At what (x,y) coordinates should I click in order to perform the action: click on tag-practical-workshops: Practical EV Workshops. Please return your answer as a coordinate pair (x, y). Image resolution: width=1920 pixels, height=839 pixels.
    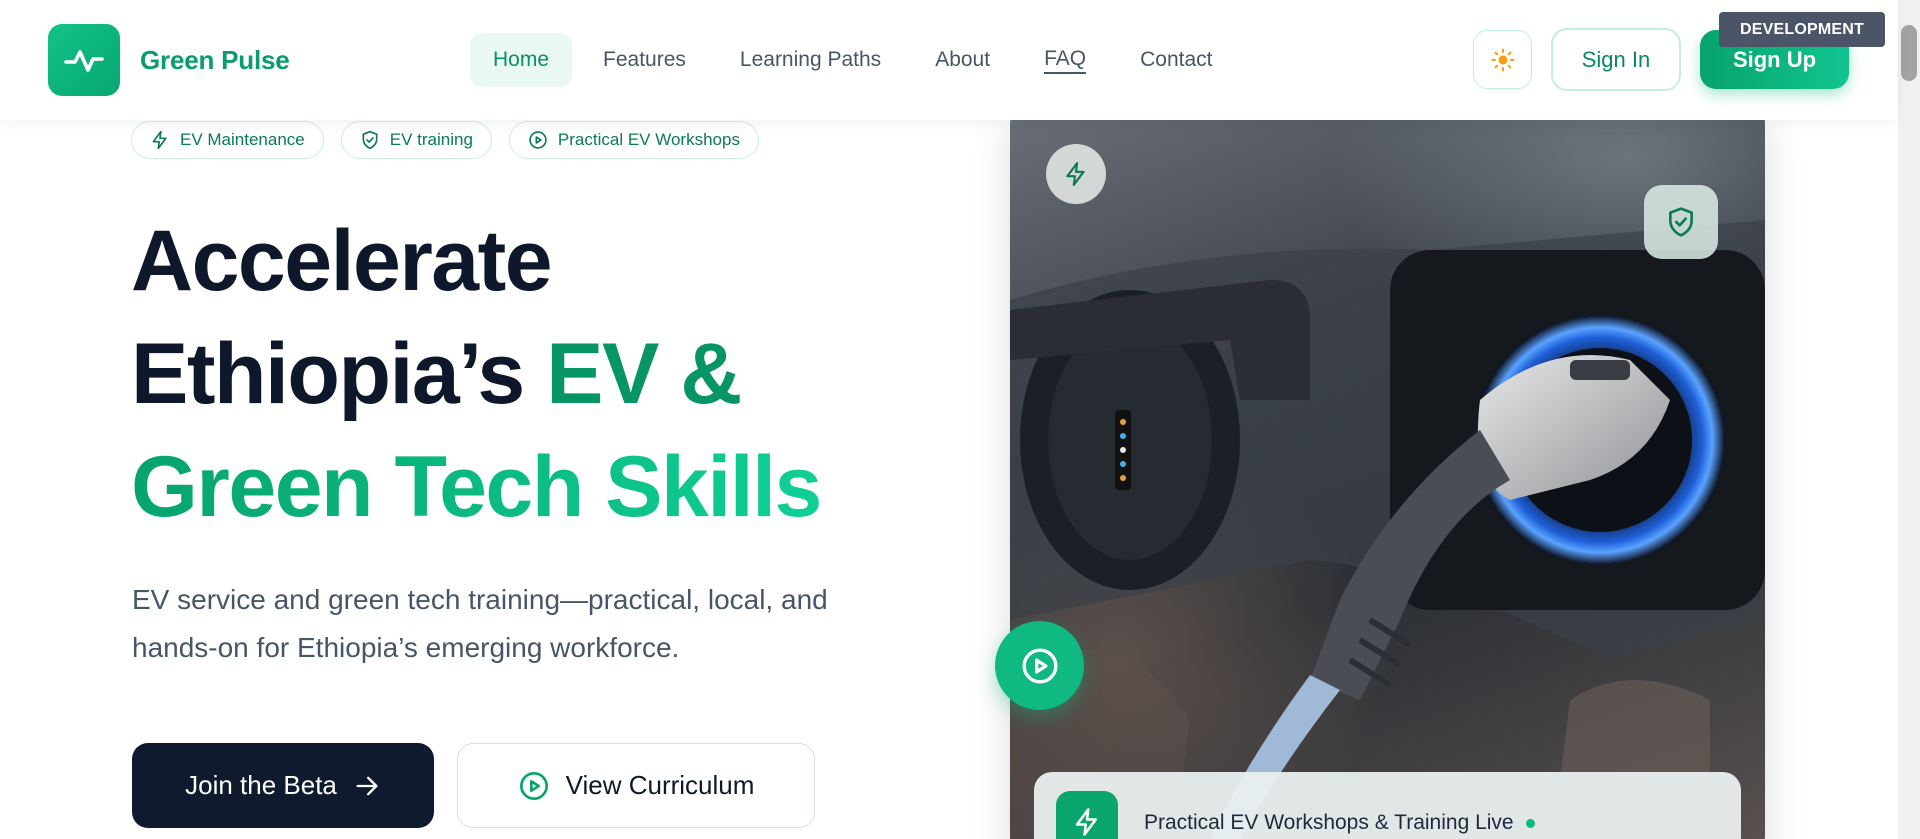
    Looking at the image, I should click on (633, 140).